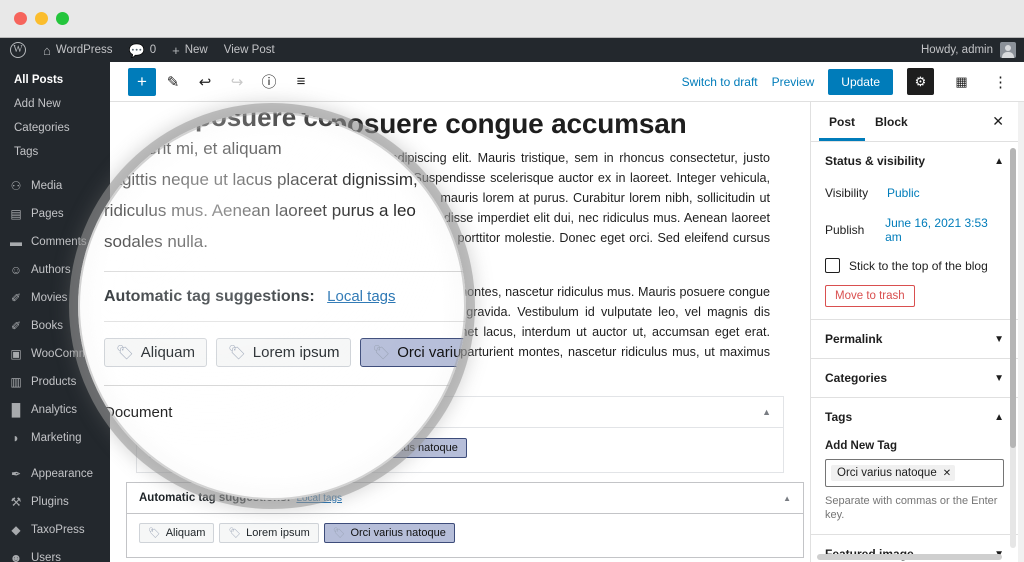  I want to click on magnified-tag-chip-selected: 🏷 Orci varius natoque, so click(413, 352).